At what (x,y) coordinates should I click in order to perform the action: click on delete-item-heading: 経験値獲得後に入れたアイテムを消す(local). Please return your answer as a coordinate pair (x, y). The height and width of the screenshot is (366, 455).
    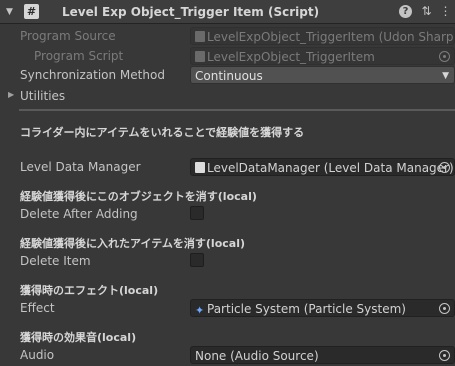
    Looking at the image, I should click on (132, 243).